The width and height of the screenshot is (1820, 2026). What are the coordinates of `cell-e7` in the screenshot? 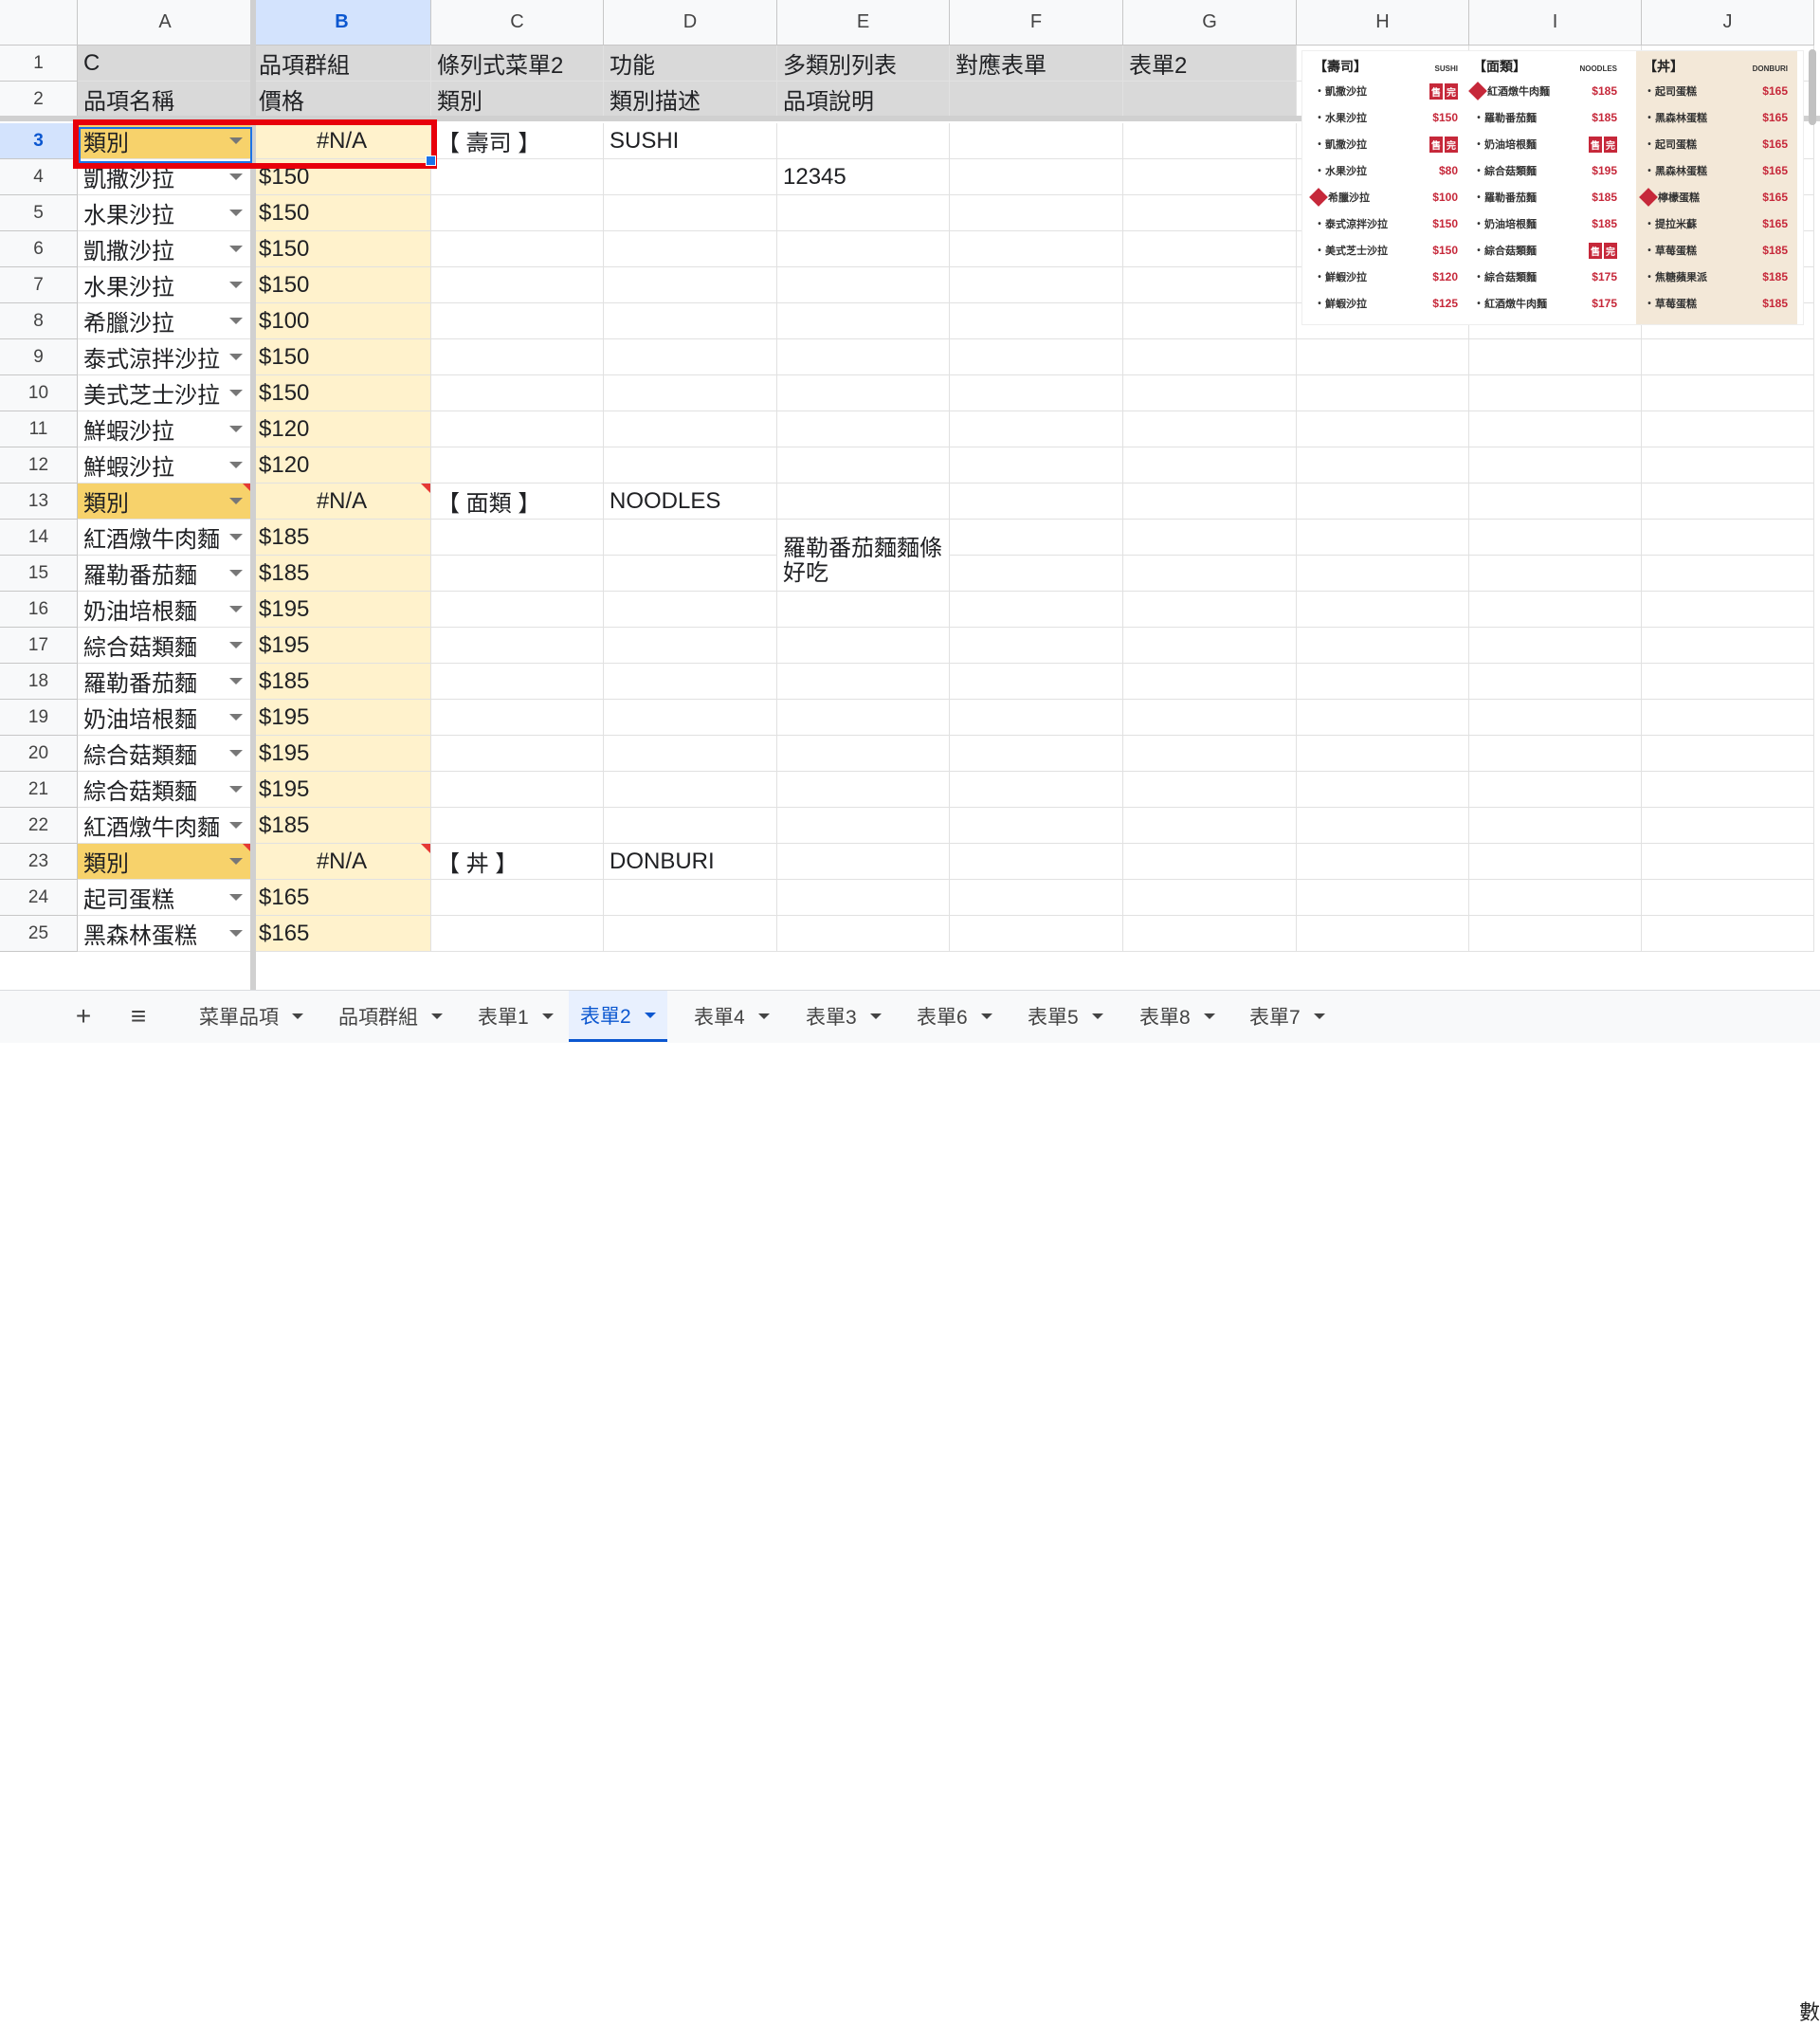 It's located at (863, 285).